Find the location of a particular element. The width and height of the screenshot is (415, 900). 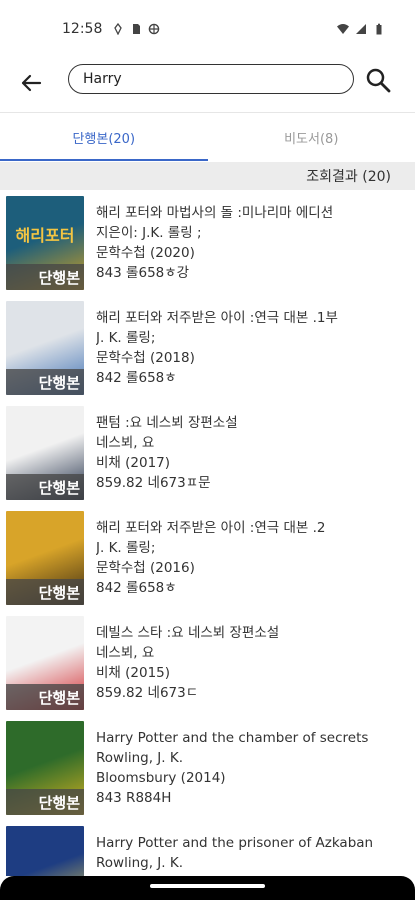

vpn-icon is located at coordinates (154, 29).